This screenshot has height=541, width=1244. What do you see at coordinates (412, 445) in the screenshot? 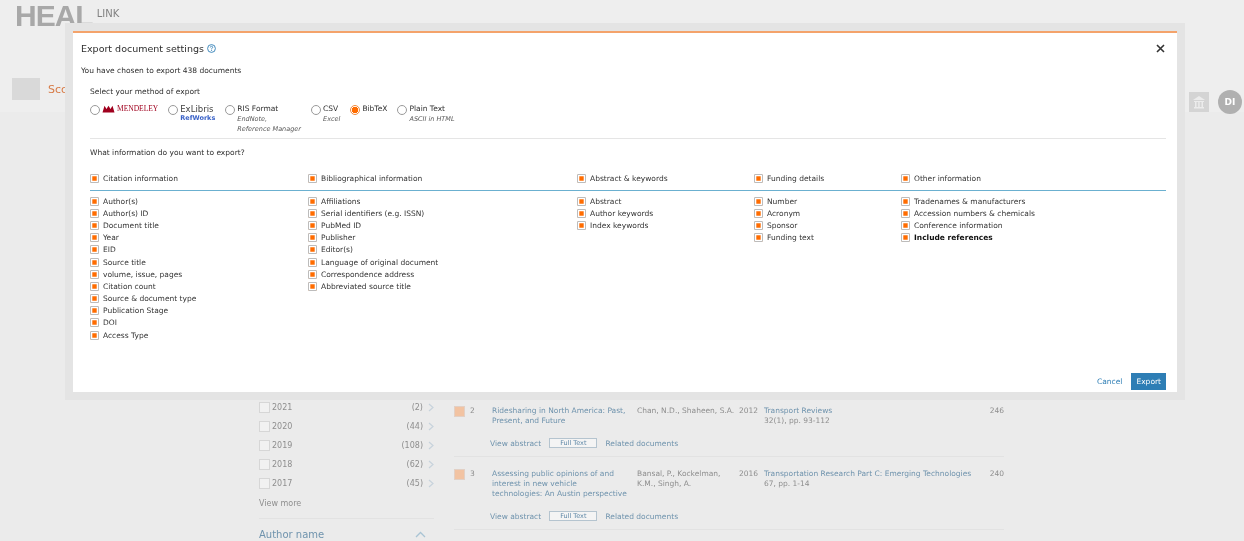
I see `year-count: (108)` at bounding box center [412, 445].